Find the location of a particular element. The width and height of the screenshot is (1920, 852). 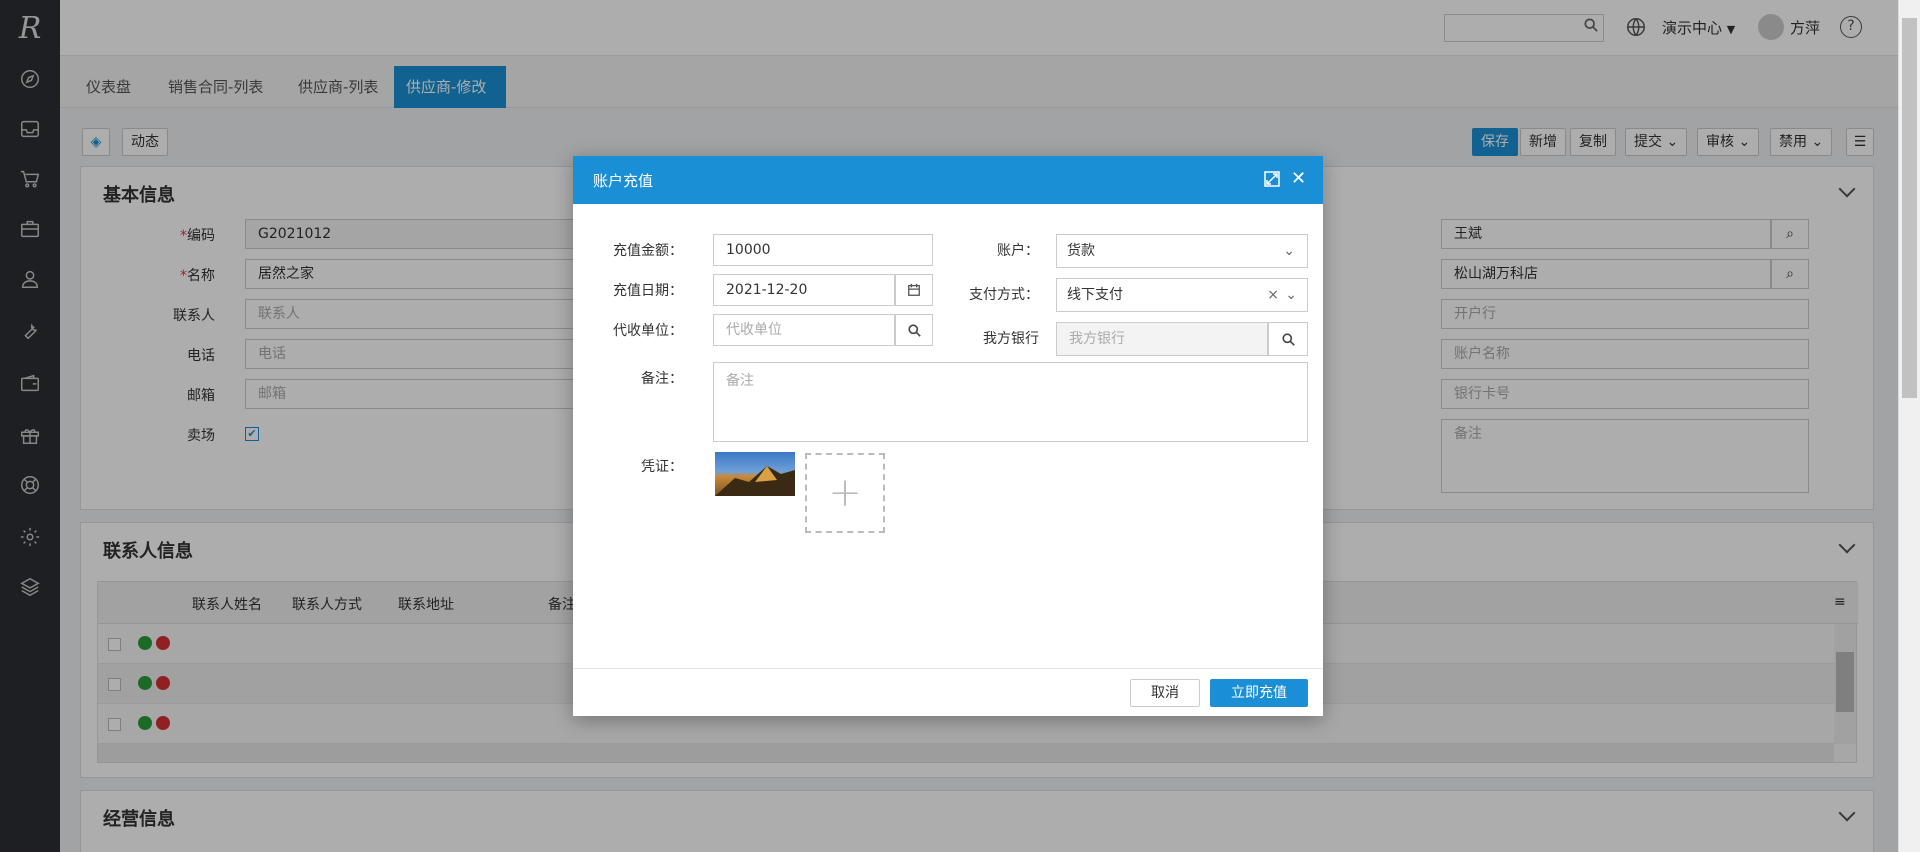

paymethod-value: 线下支付 is located at coordinates (1095, 295).